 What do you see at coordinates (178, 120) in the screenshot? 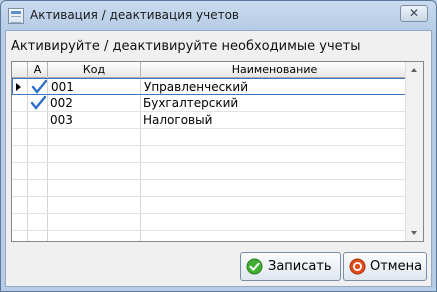
I see `name-cell: Налоговый` at bounding box center [178, 120].